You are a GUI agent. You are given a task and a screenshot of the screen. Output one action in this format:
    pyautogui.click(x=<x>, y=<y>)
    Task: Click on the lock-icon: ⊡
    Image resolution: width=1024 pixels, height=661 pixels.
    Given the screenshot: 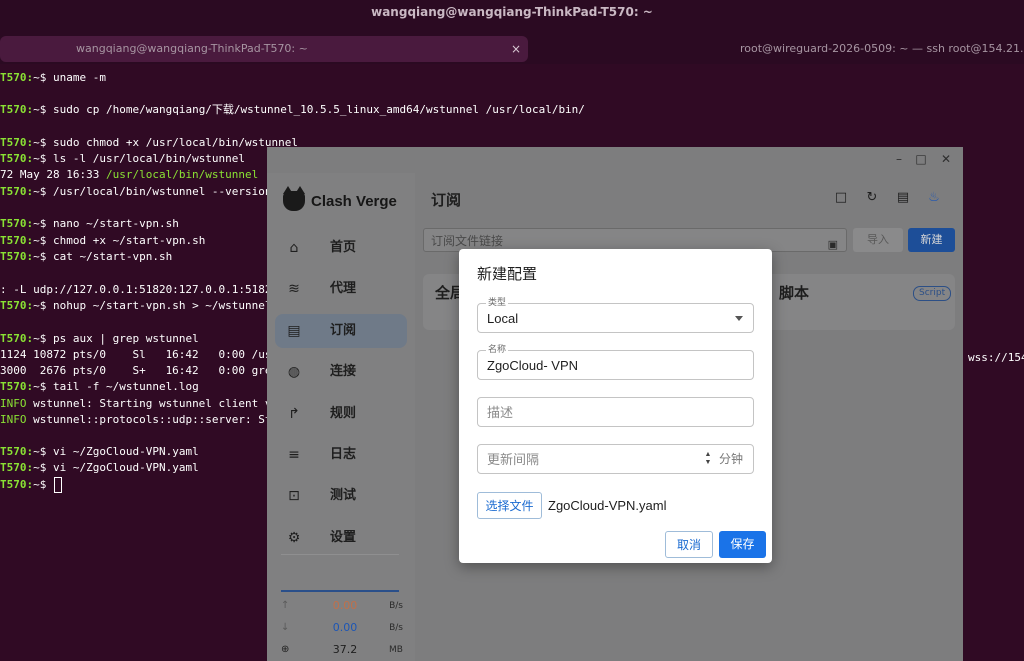 What is the action you would take?
    pyautogui.click(x=294, y=496)
    